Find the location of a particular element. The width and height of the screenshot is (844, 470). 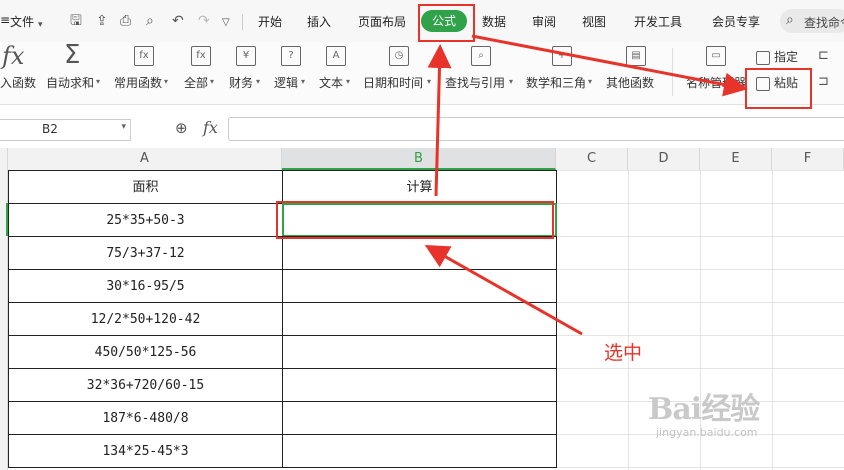

annotation-note: 选中 is located at coordinates (623, 353).